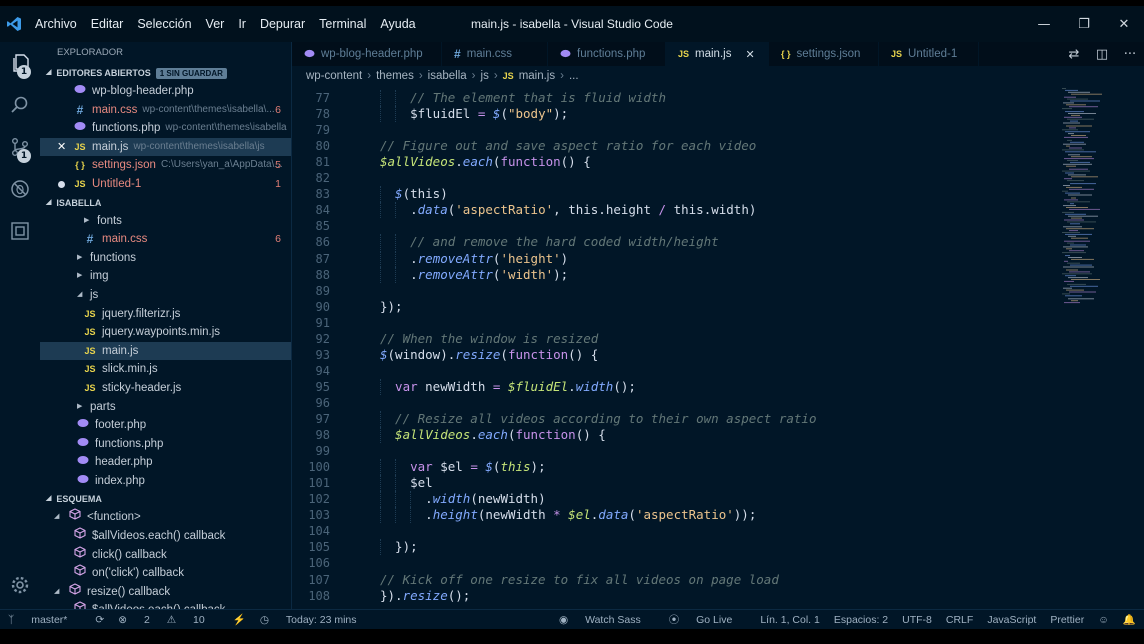  What do you see at coordinates (242, 24) in the screenshot?
I see `menu-ir: Ir` at bounding box center [242, 24].